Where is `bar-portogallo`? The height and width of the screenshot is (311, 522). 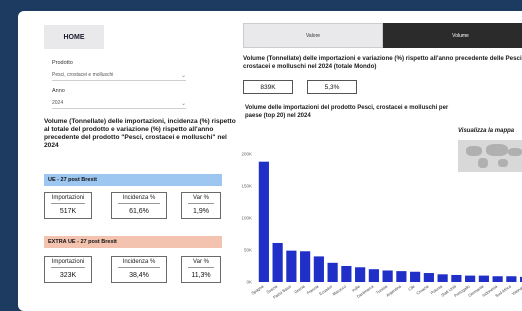 bar-portogallo is located at coordinates (470, 278).